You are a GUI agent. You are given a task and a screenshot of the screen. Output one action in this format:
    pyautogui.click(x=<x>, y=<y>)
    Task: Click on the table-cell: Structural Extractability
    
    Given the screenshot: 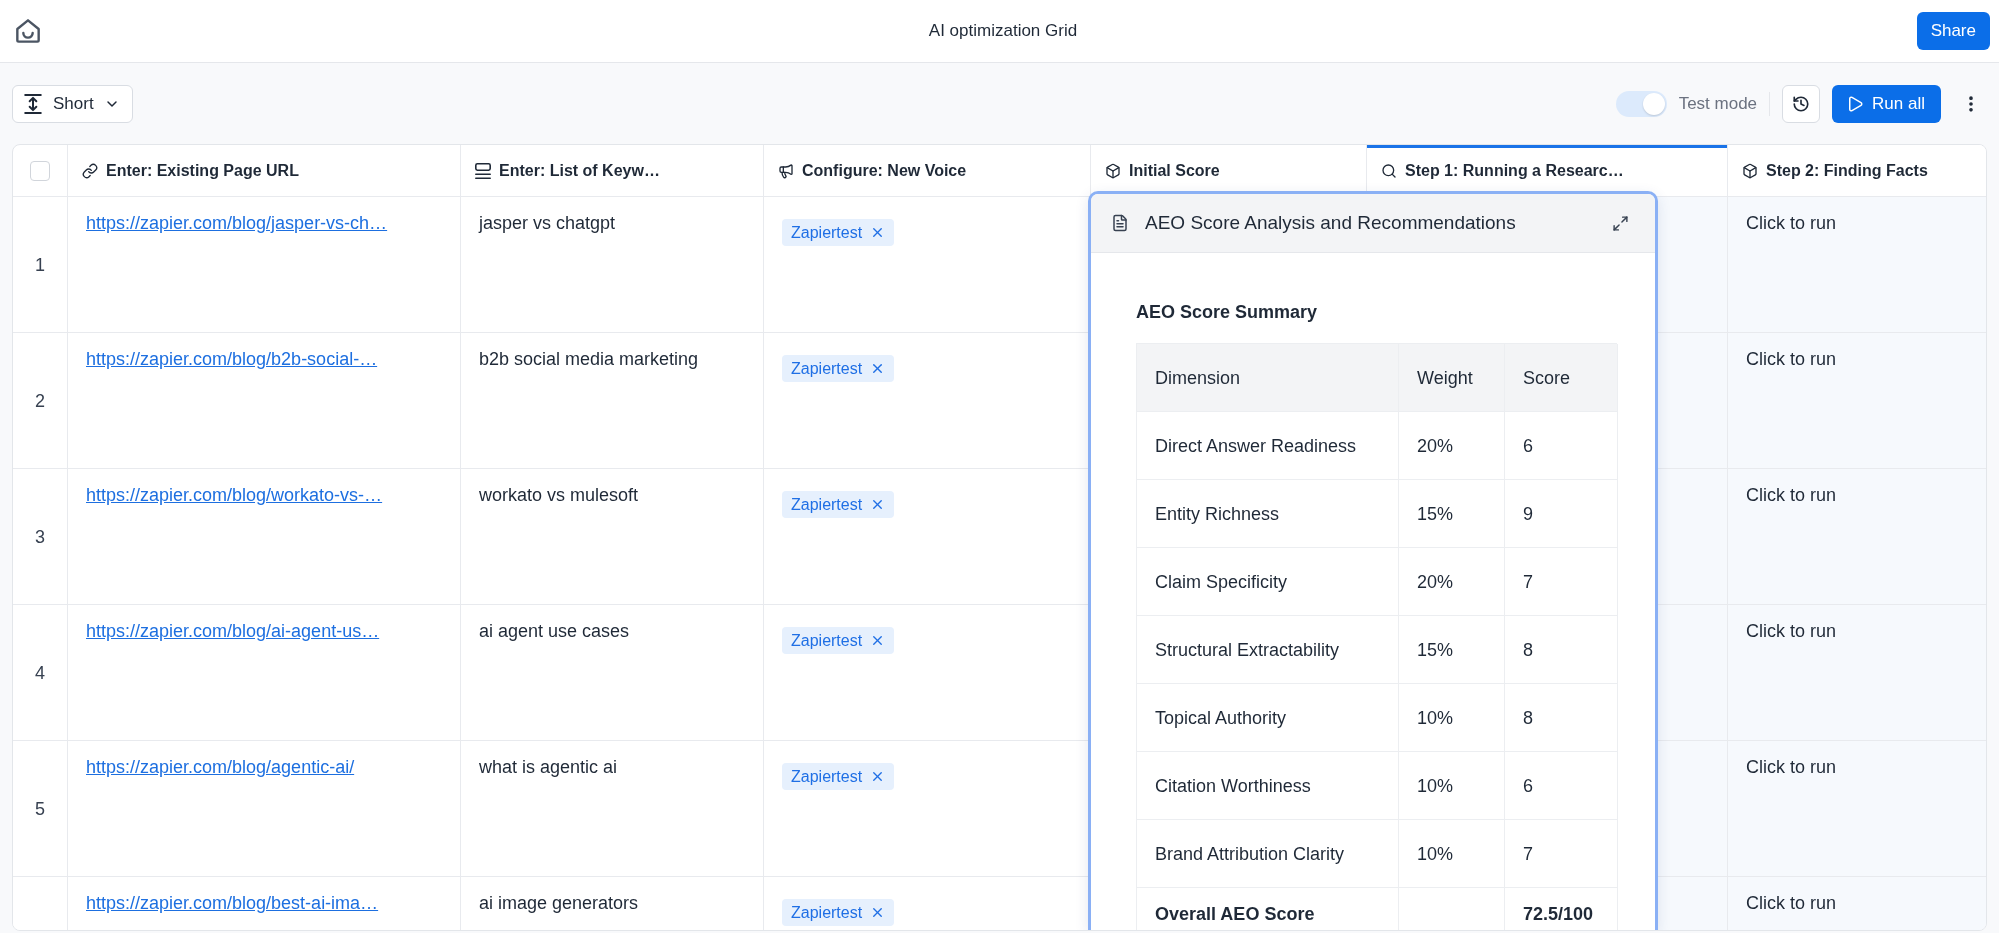 What is the action you would take?
    pyautogui.click(x=1268, y=650)
    